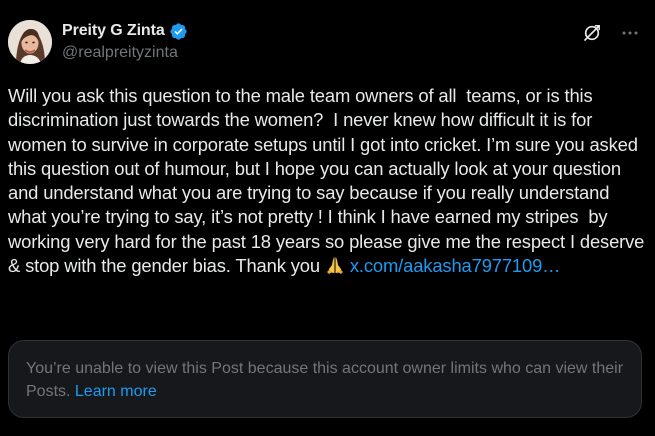 Image resolution: width=655 pixels, height=436 pixels. I want to click on display-name-row: Preity G Zinta, so click(125, 31).